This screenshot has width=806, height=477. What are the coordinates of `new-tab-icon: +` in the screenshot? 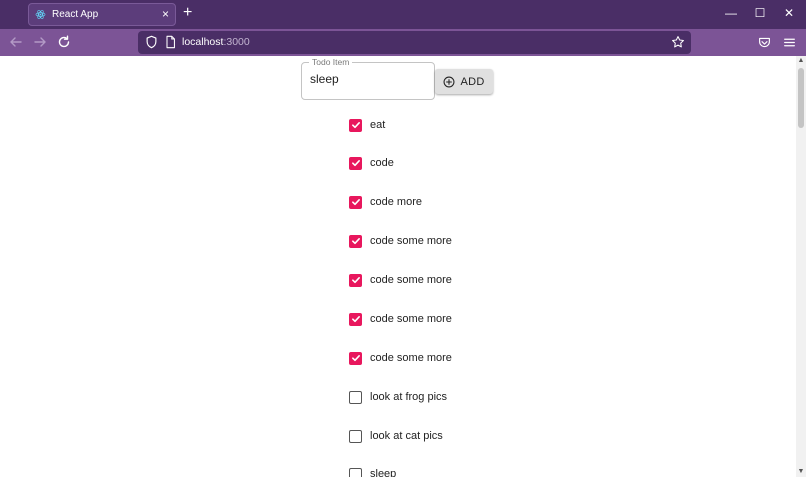 It's located at (187, 13).